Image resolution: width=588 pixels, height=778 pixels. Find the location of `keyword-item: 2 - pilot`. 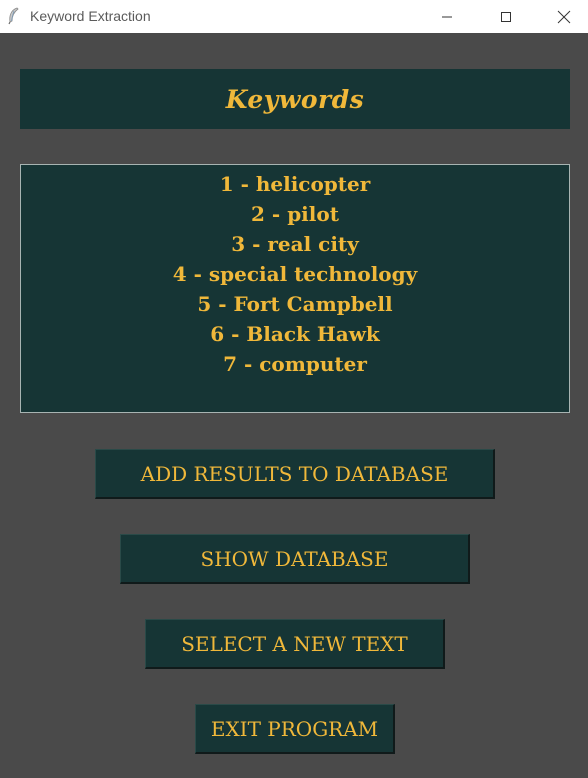

keyword-item: 2 - pilot is located at coordinates (295, 214).